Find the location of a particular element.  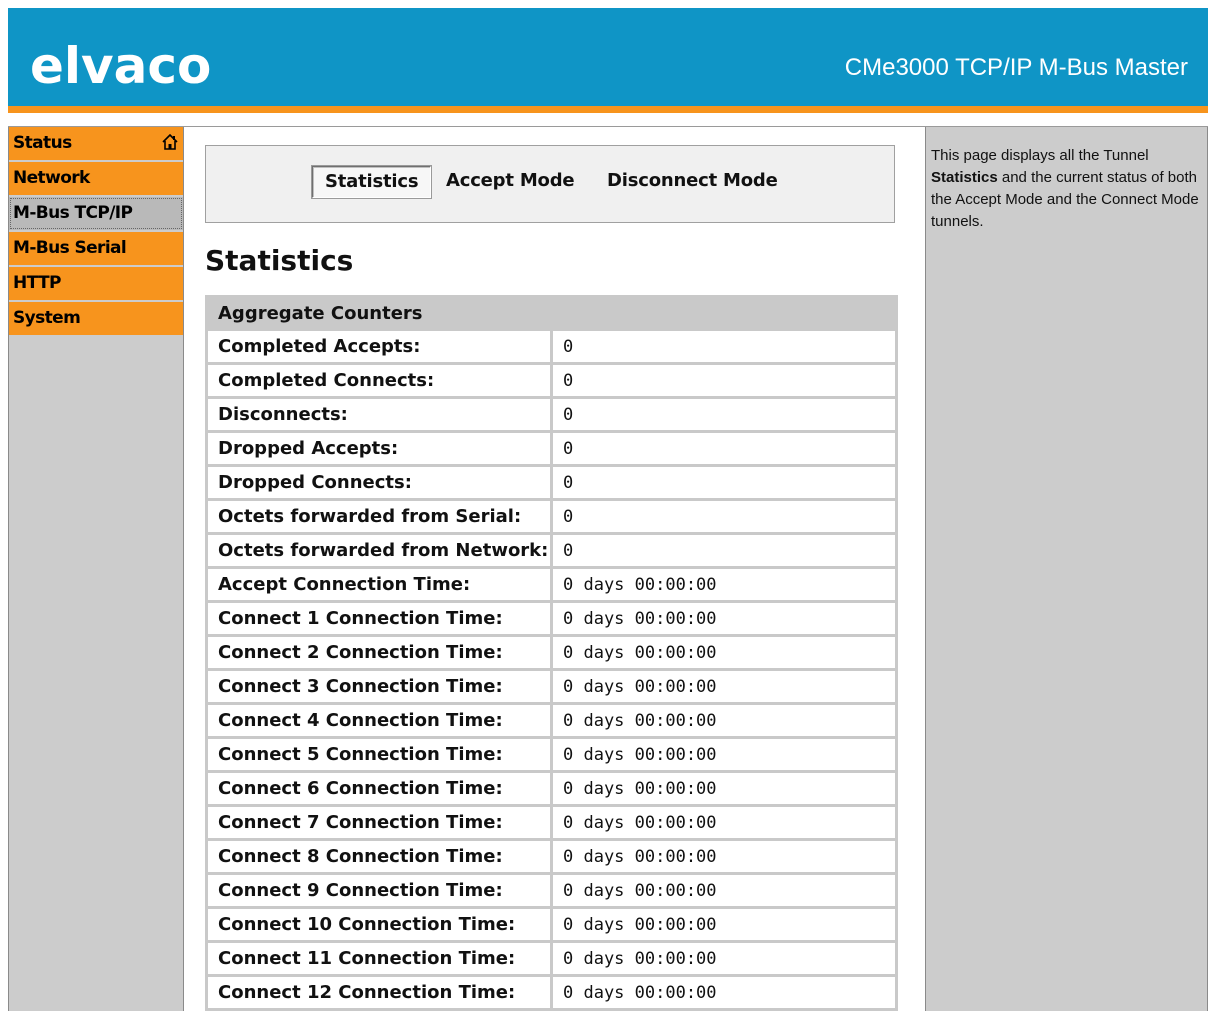

table-row: Disconnects: 0 is located at coordinates (551, 414).